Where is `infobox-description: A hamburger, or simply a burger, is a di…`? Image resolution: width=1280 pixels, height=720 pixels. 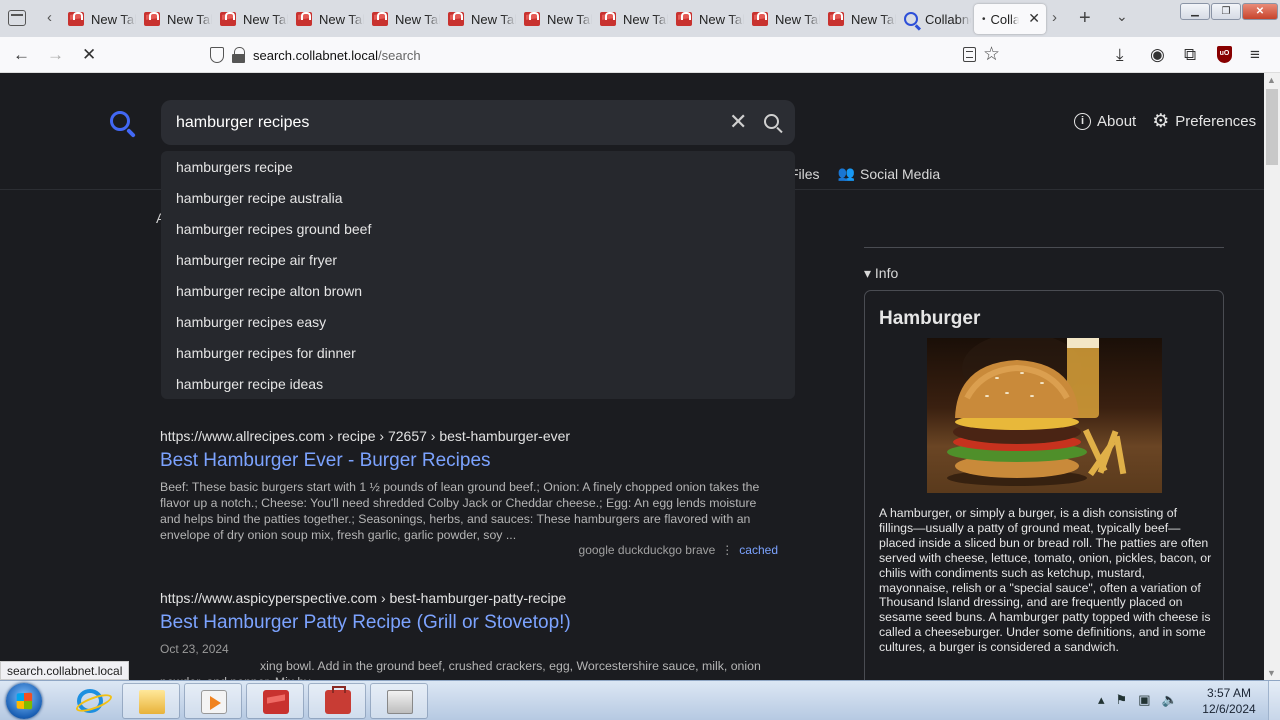 infobox-description: A hamburger, or simply a burger, is a di… is located at coordinates (1045, 580).